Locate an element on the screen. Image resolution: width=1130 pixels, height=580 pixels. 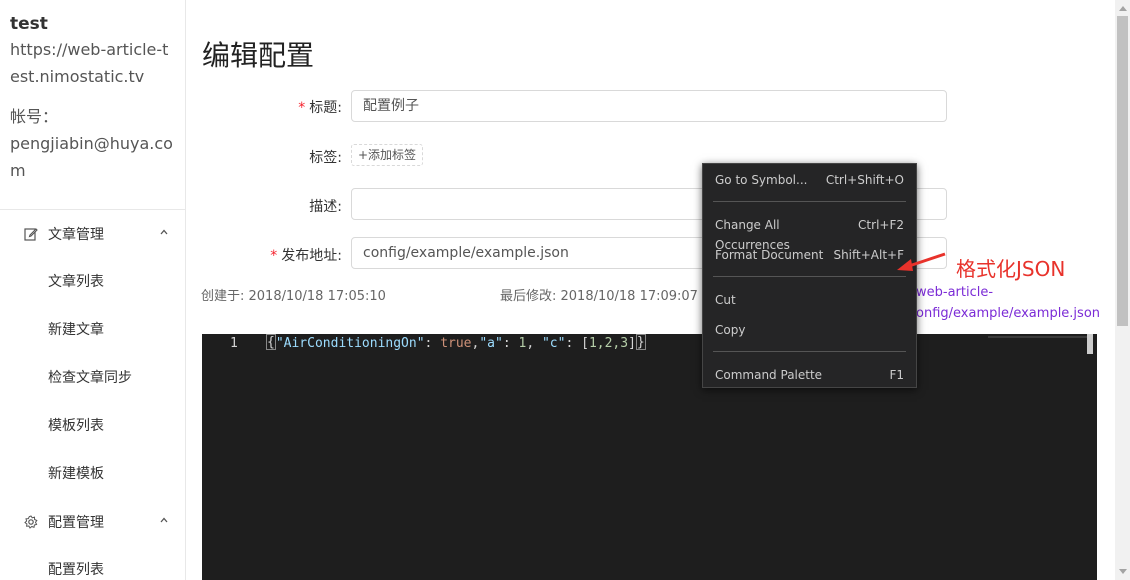
editor-scrollbar is located at coordinates (1090, 344).